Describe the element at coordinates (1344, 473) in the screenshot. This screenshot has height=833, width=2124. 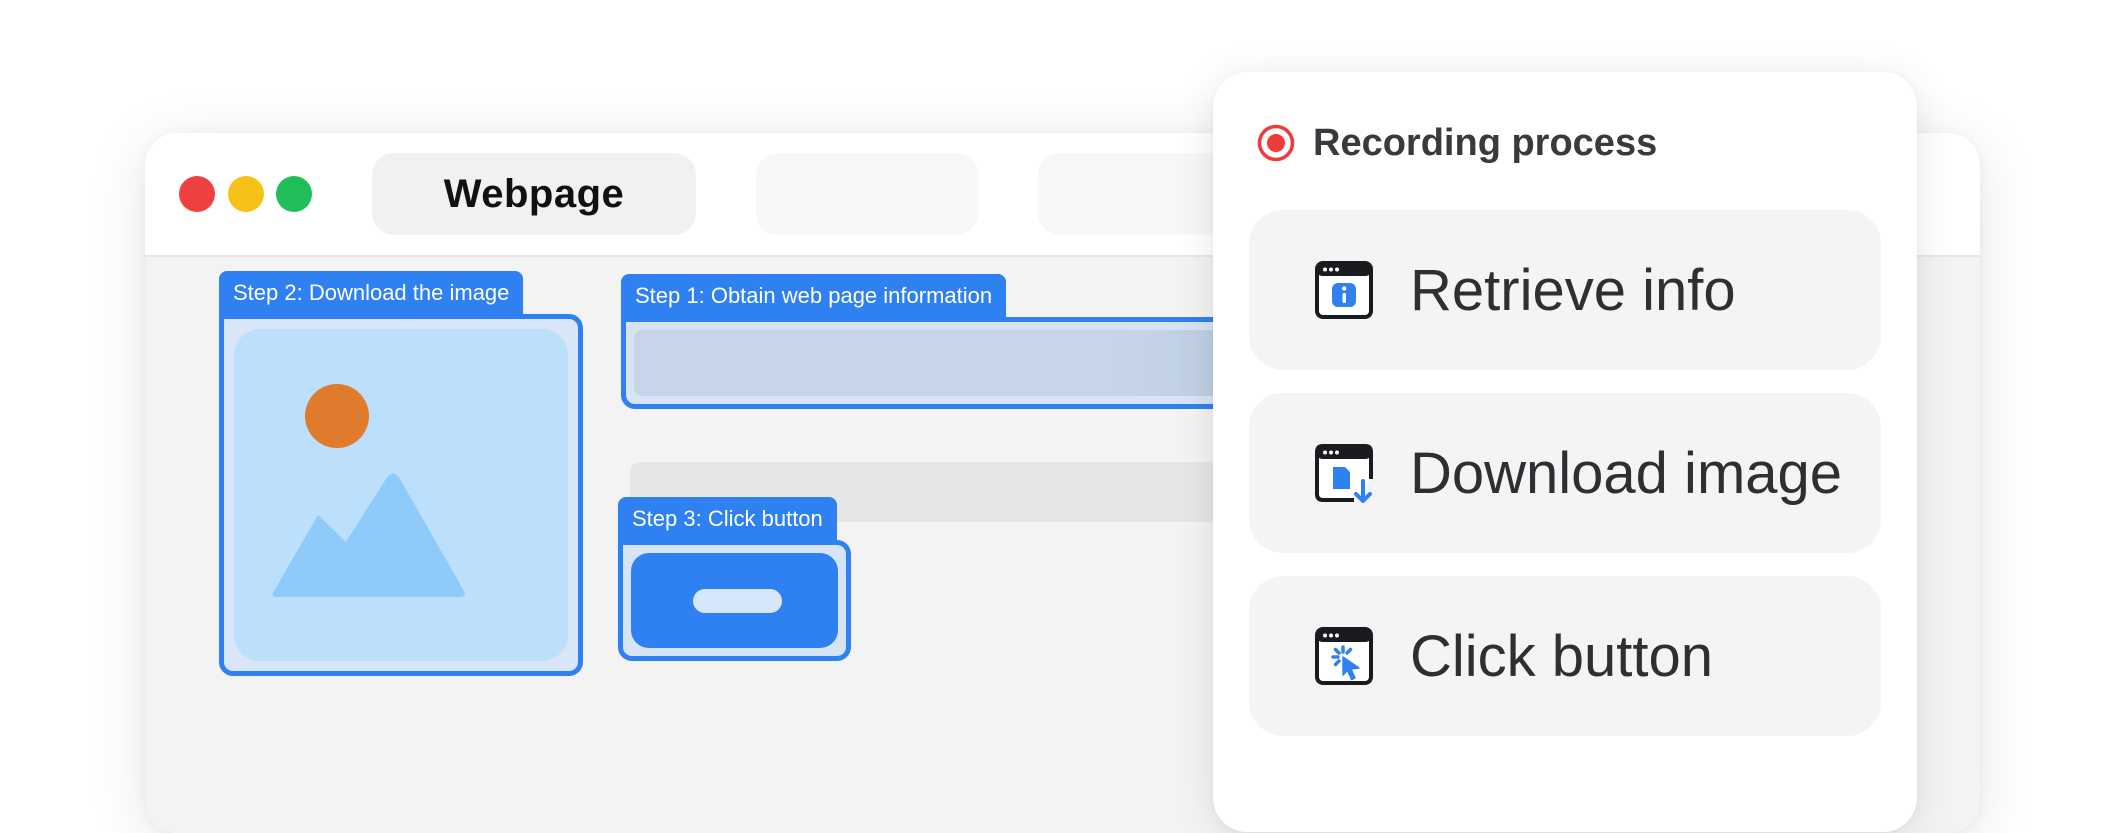
I see `window-download-icon` at that location.